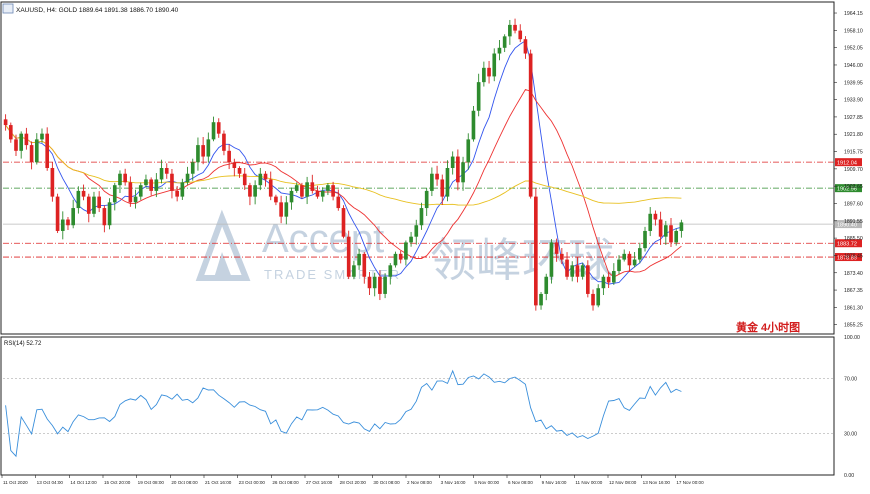  What do you see at coordinates (852, 338) in the screenshot?
I see `rsi-y-tick-label: 100.00` at bounding box center [852, 338].